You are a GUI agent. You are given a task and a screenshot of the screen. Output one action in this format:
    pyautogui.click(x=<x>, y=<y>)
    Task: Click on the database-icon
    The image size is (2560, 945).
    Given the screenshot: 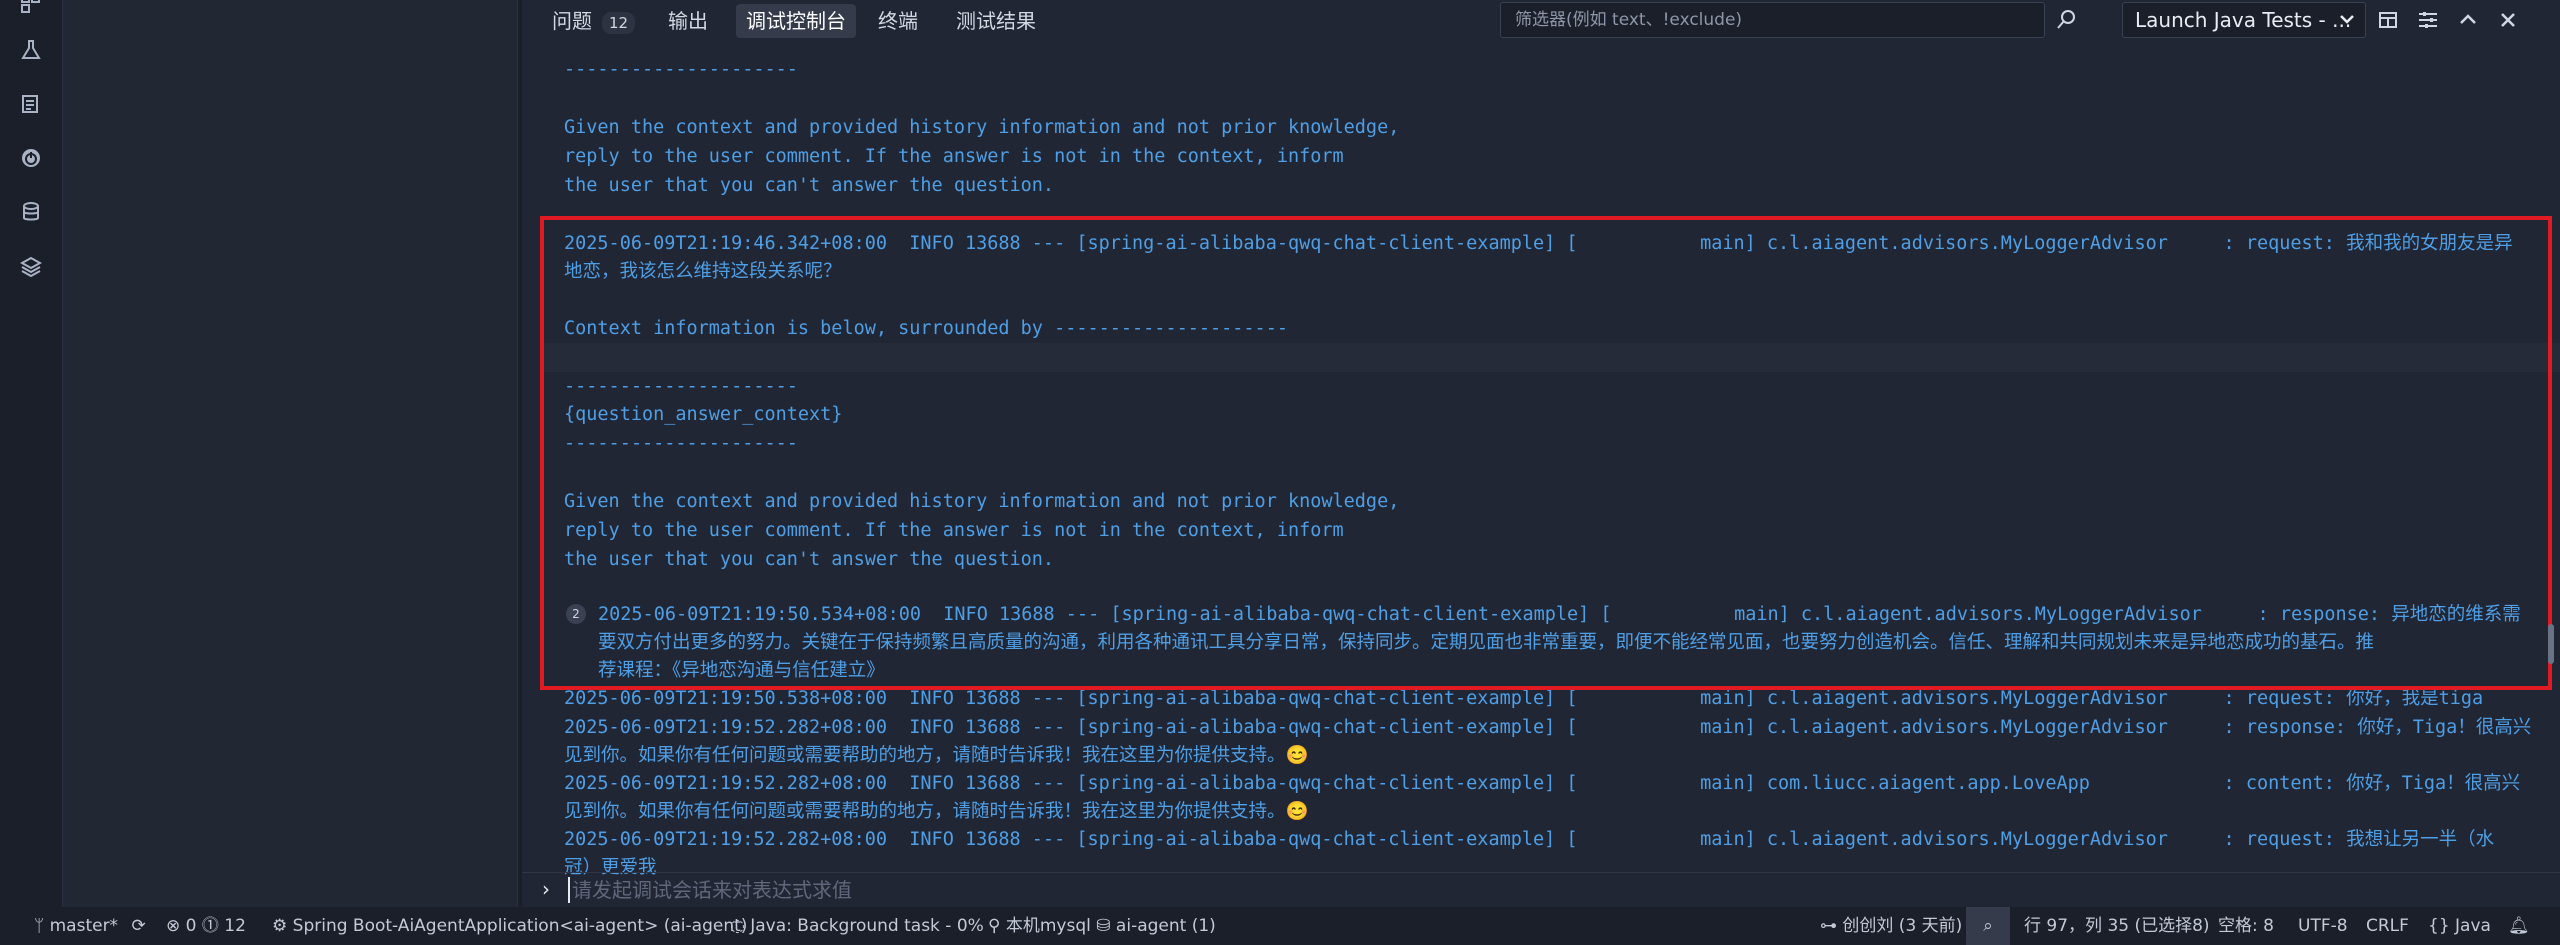 What is the action you would take?
    pyautogui.click(x=31, y=212)
    